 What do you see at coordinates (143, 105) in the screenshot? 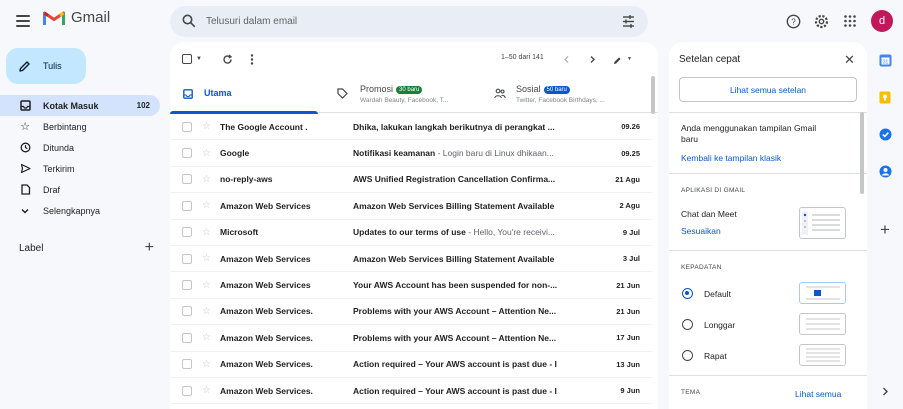
I see `unread-count: 102` at bounding box center [143, 105].